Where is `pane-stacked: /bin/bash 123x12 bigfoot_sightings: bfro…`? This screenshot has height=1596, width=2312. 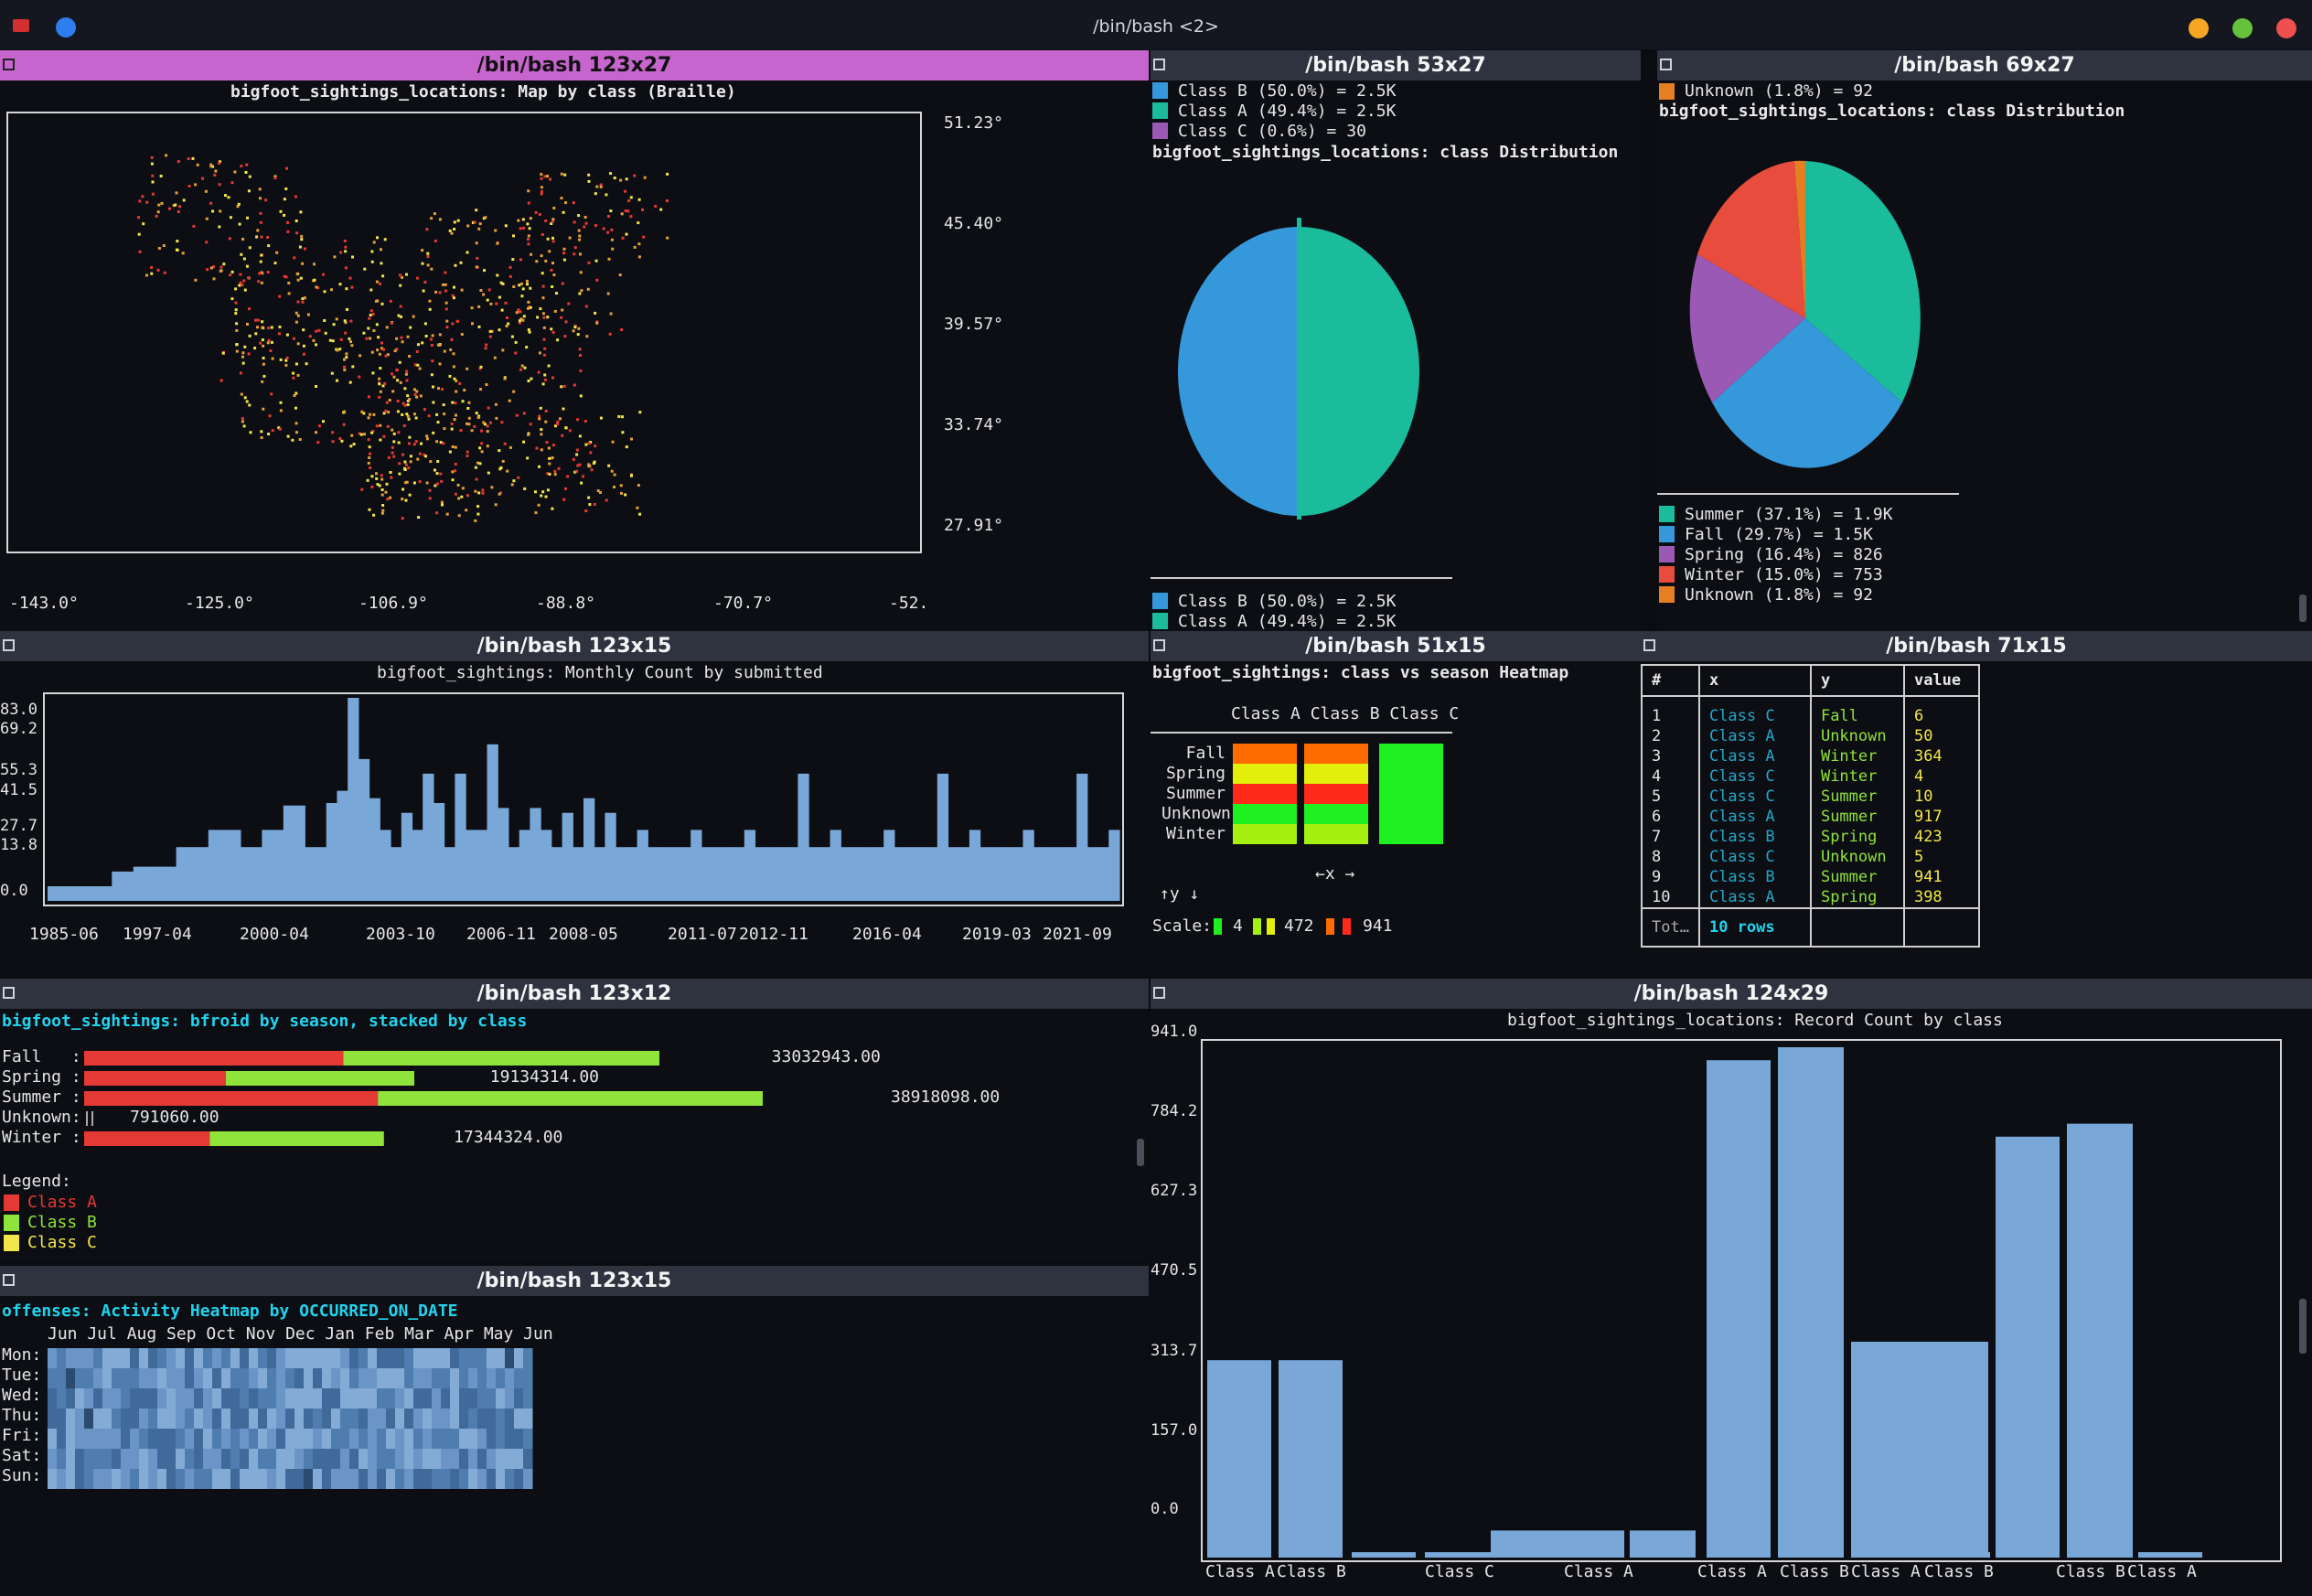
pane-stacked: /bin/bash 123x12 bigfoot_sightings: bfro… is located at coordinates (575, 1120).